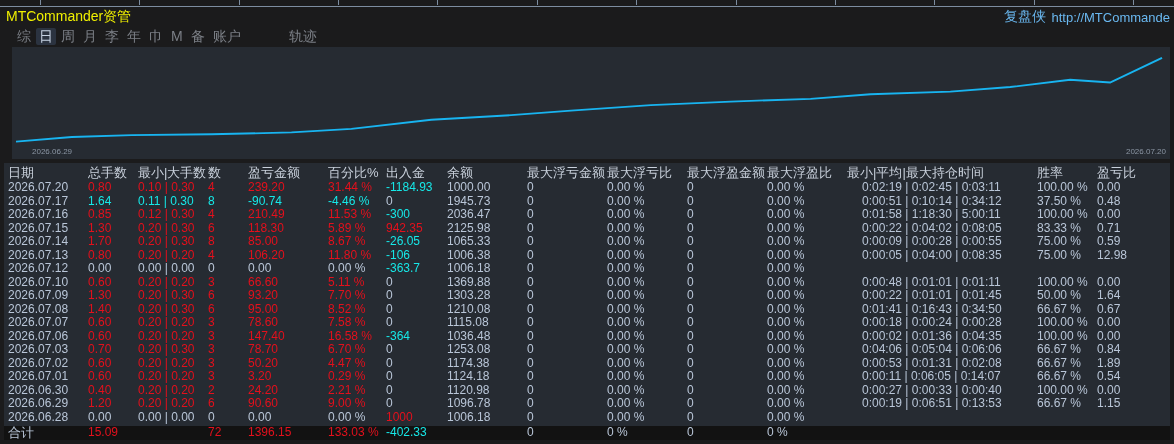 The width and height of the screenshot is (1174, 444). Describe the element at coordinates (266, 201) in the screenshot. I see `table-cell-text: -90.74` at that location.